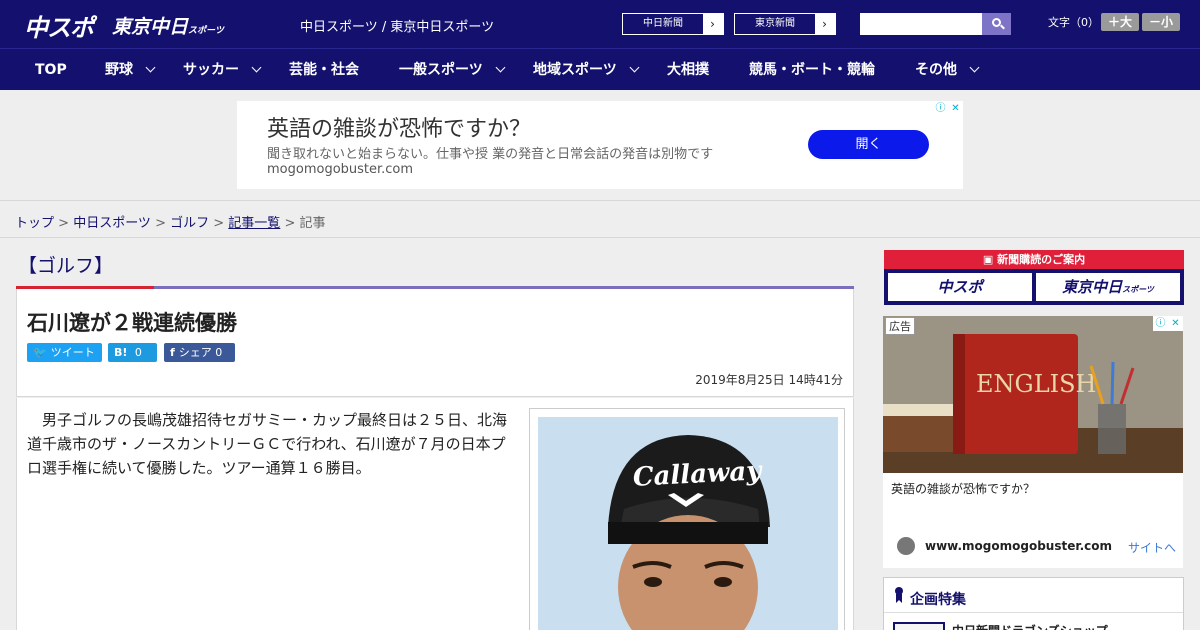 The image size is (1200, 630). I want to click on hatena-bookmark-icon: B!, so click(121, 352).